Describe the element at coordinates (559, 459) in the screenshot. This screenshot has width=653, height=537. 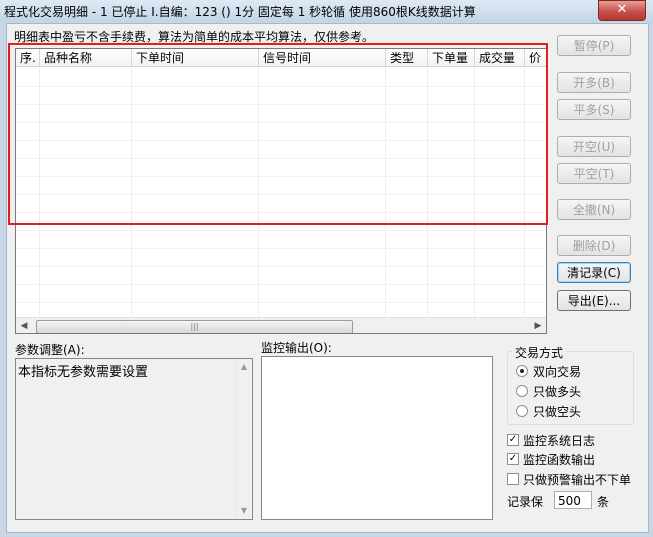
I see `func-output-label: 监控函数输出` at that location.